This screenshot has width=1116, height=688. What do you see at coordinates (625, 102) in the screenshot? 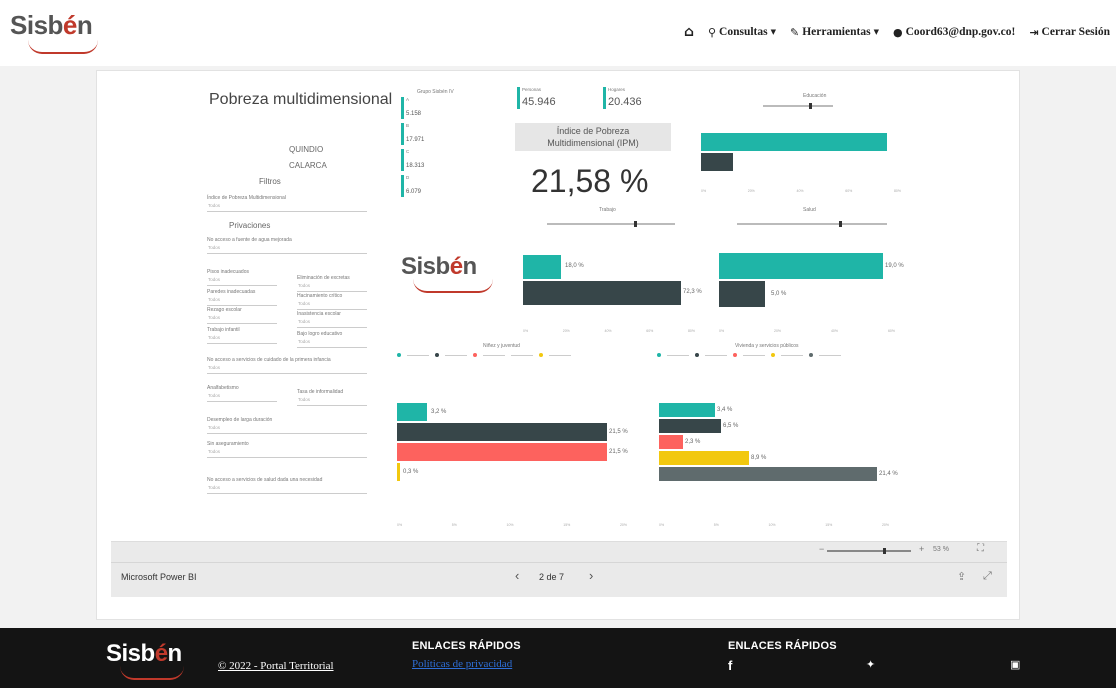
I see `hogares-value: 20.436` at bounding box center [625, 102].